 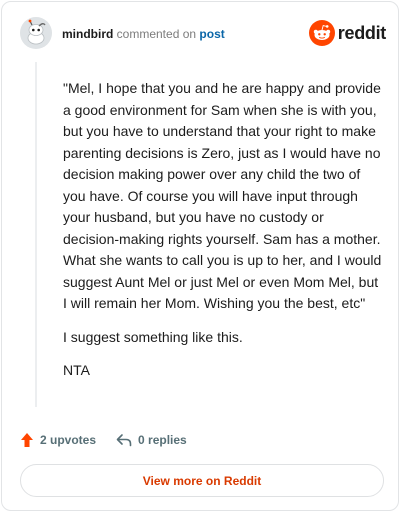 I want to click on thread-line, so click(x=36, y=234).